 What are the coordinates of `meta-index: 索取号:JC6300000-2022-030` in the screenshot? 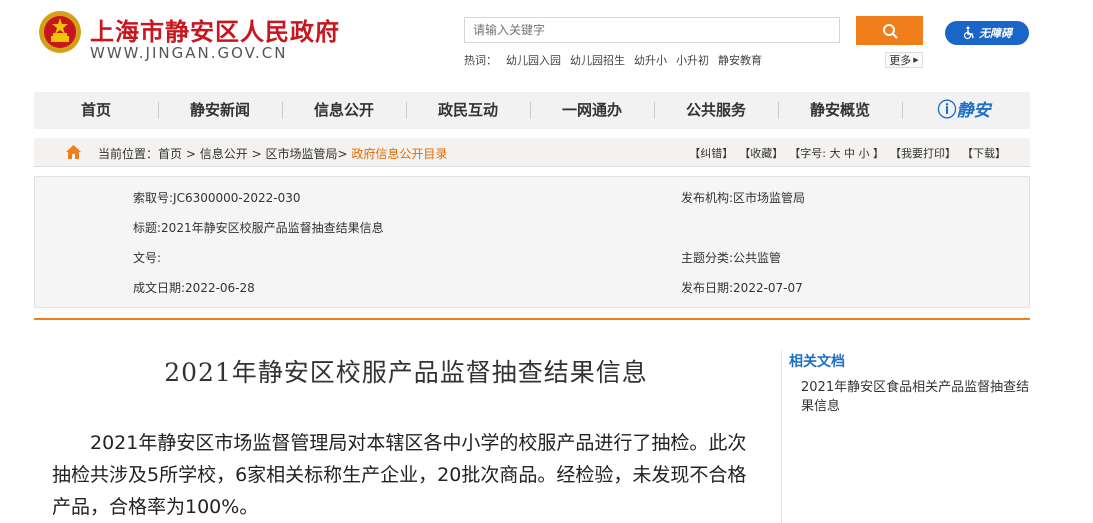 It's located at (217, 198).